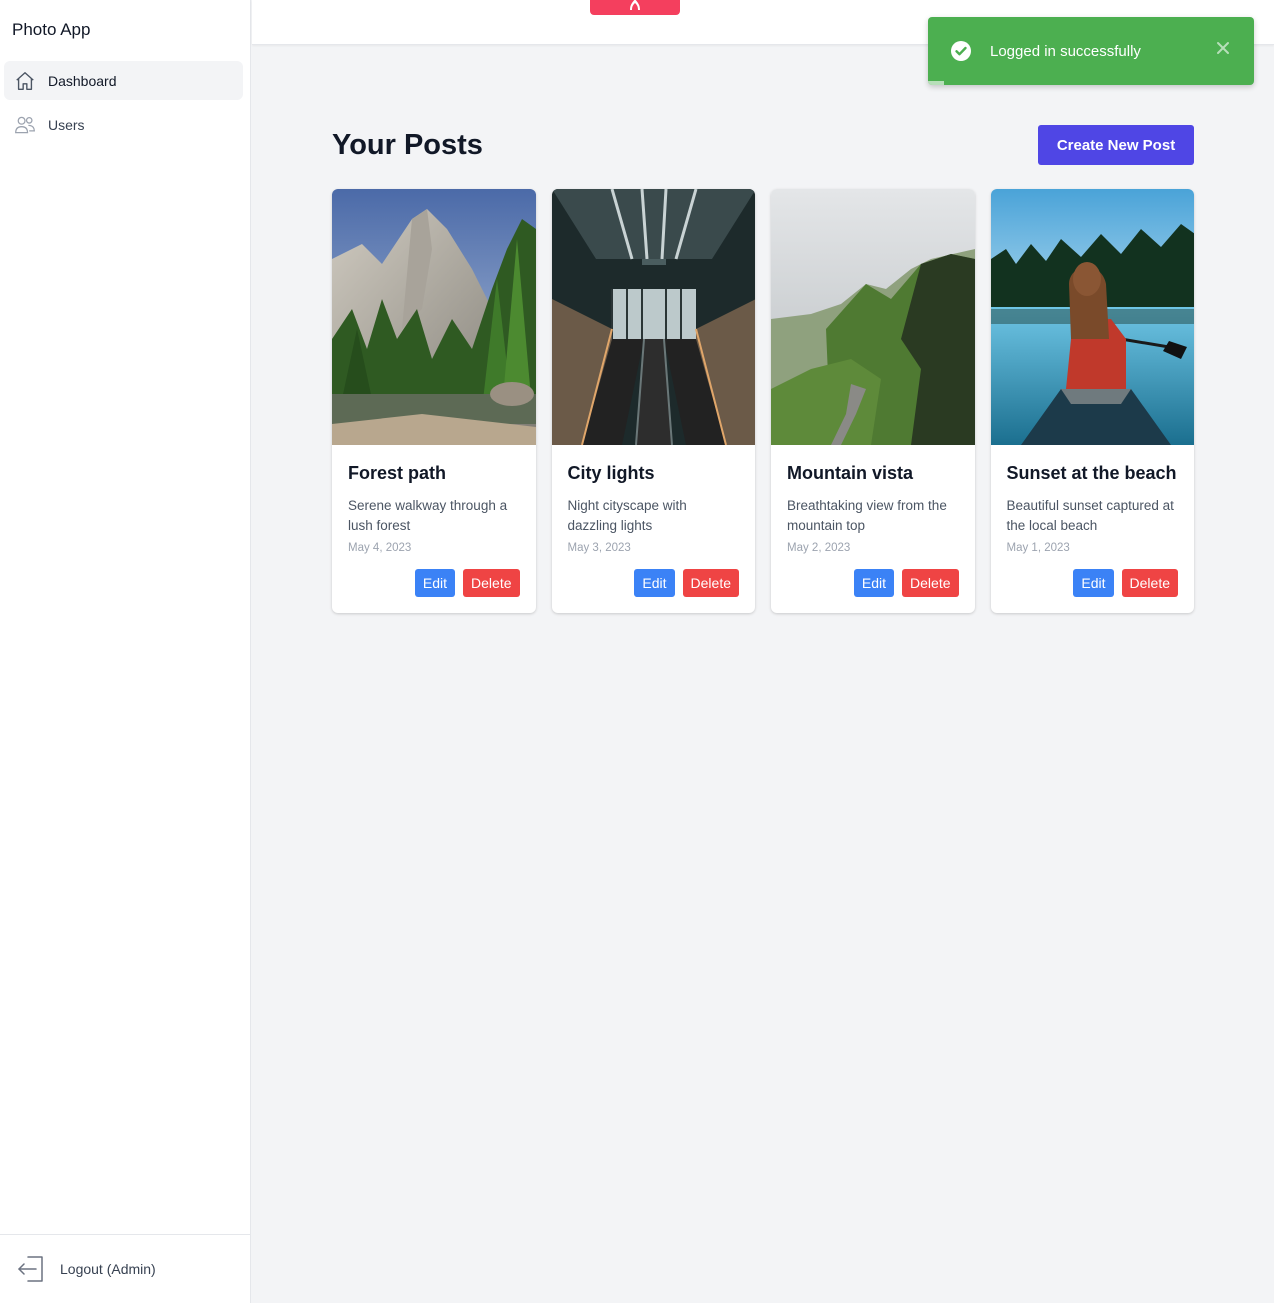 The image size is (1274, 1303). Describe the element at coordinates (25, 81) in the screenshot. I see `home-icon` at that location.